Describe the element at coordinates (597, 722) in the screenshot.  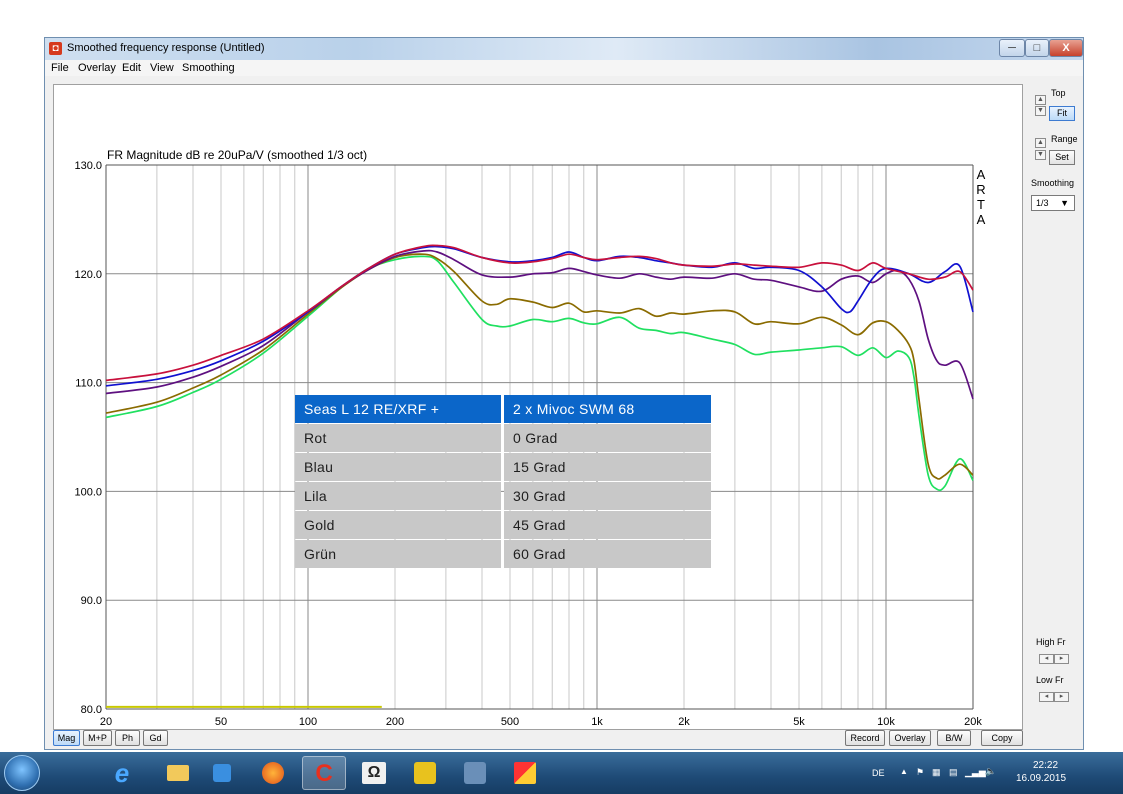
I see `x-tick-label: 1k` at that location.